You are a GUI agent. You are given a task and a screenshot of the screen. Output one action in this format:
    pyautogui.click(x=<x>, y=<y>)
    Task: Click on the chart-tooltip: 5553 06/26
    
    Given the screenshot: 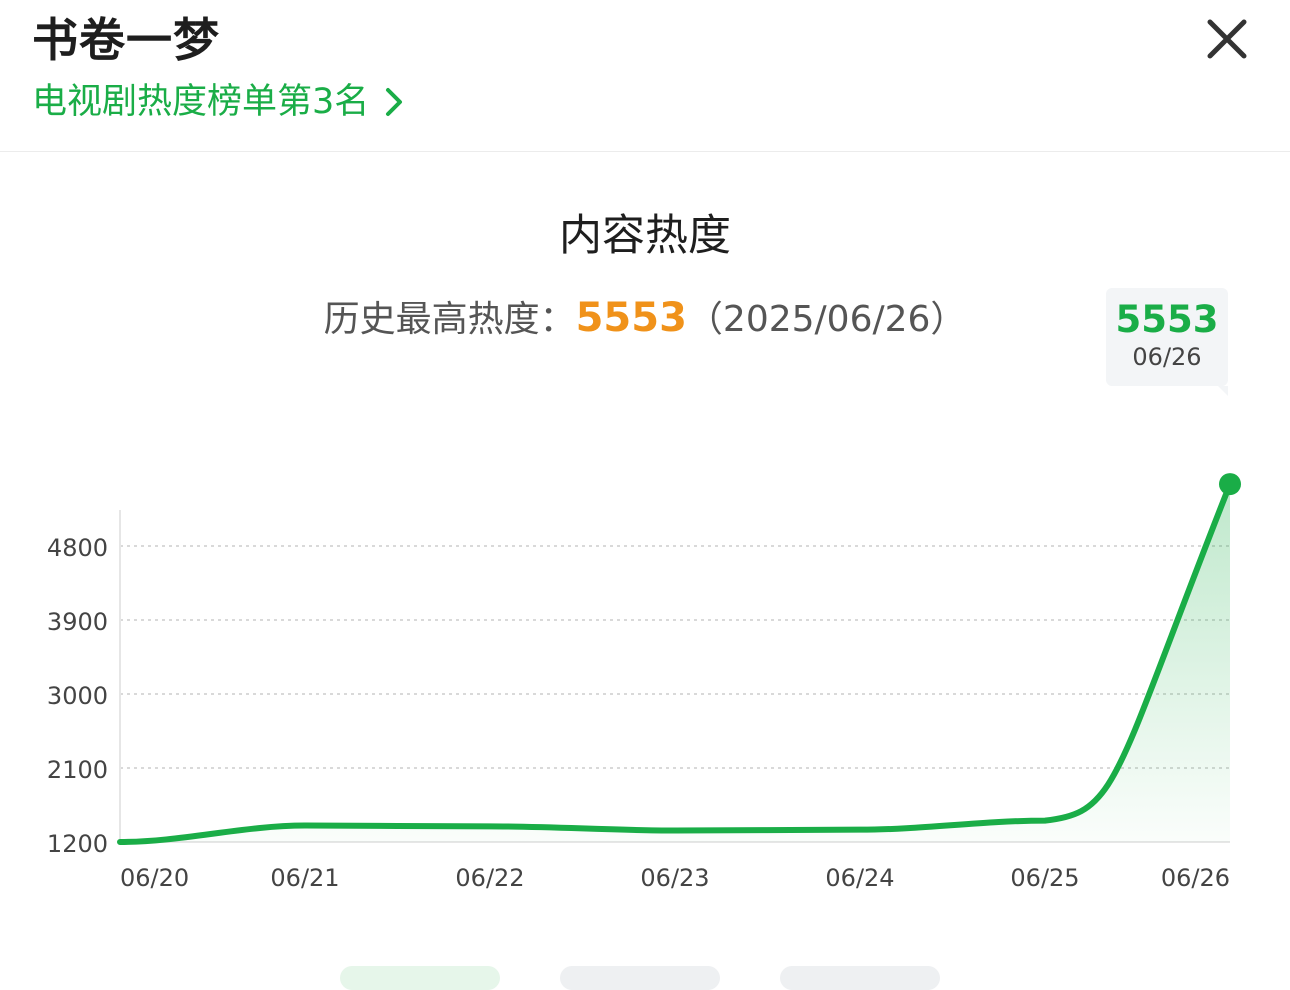 What is the action you would take?
    pyautogui.click(x=1167, y=342)
    